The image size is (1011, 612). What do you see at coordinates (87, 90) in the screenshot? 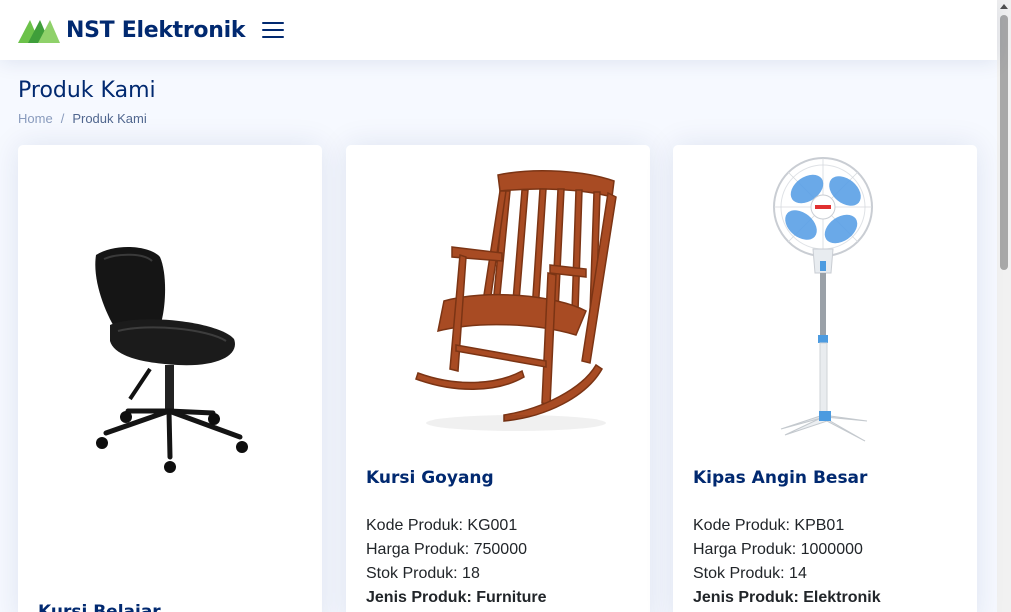
I see `page-title: Produk Kami` at bounding box center [87, 90].